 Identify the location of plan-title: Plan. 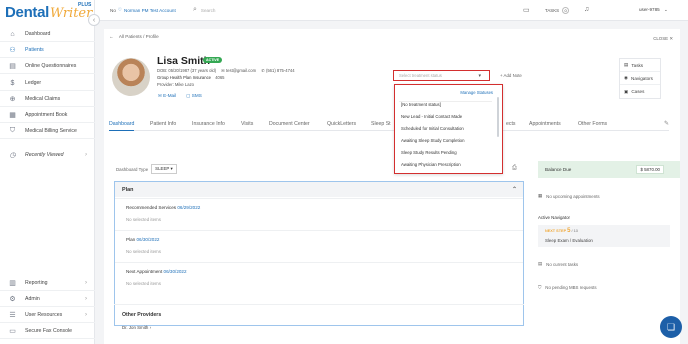
(128, 189).